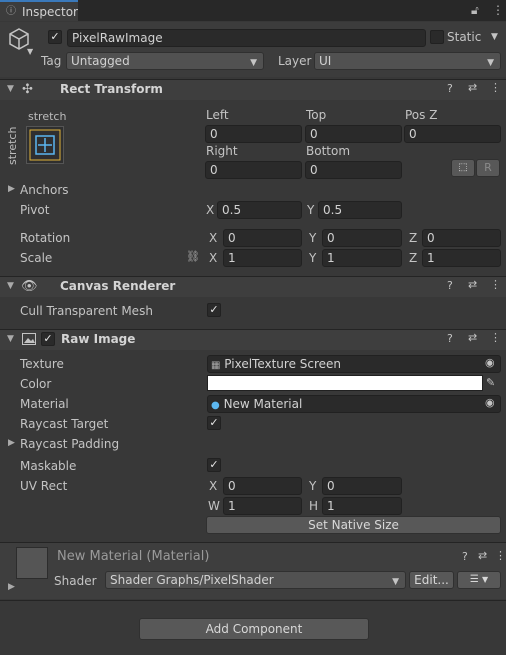 The width and height of the screenshot is (506, 655). What do you see at coordinates (47, 116) in the screenshot?
I see `anchor-stretch-top-label: stretch` at bounding box center [47, 116].